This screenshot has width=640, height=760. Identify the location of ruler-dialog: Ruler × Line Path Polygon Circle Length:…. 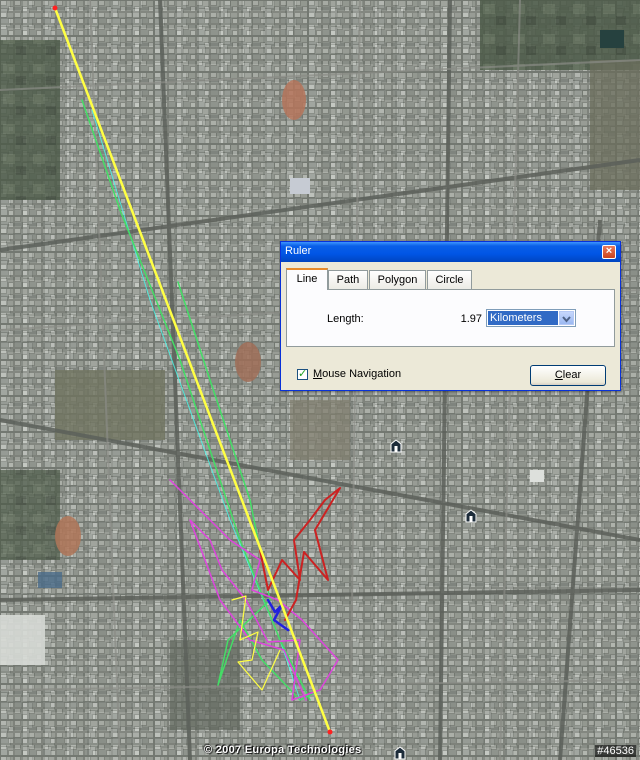
(450, 316).